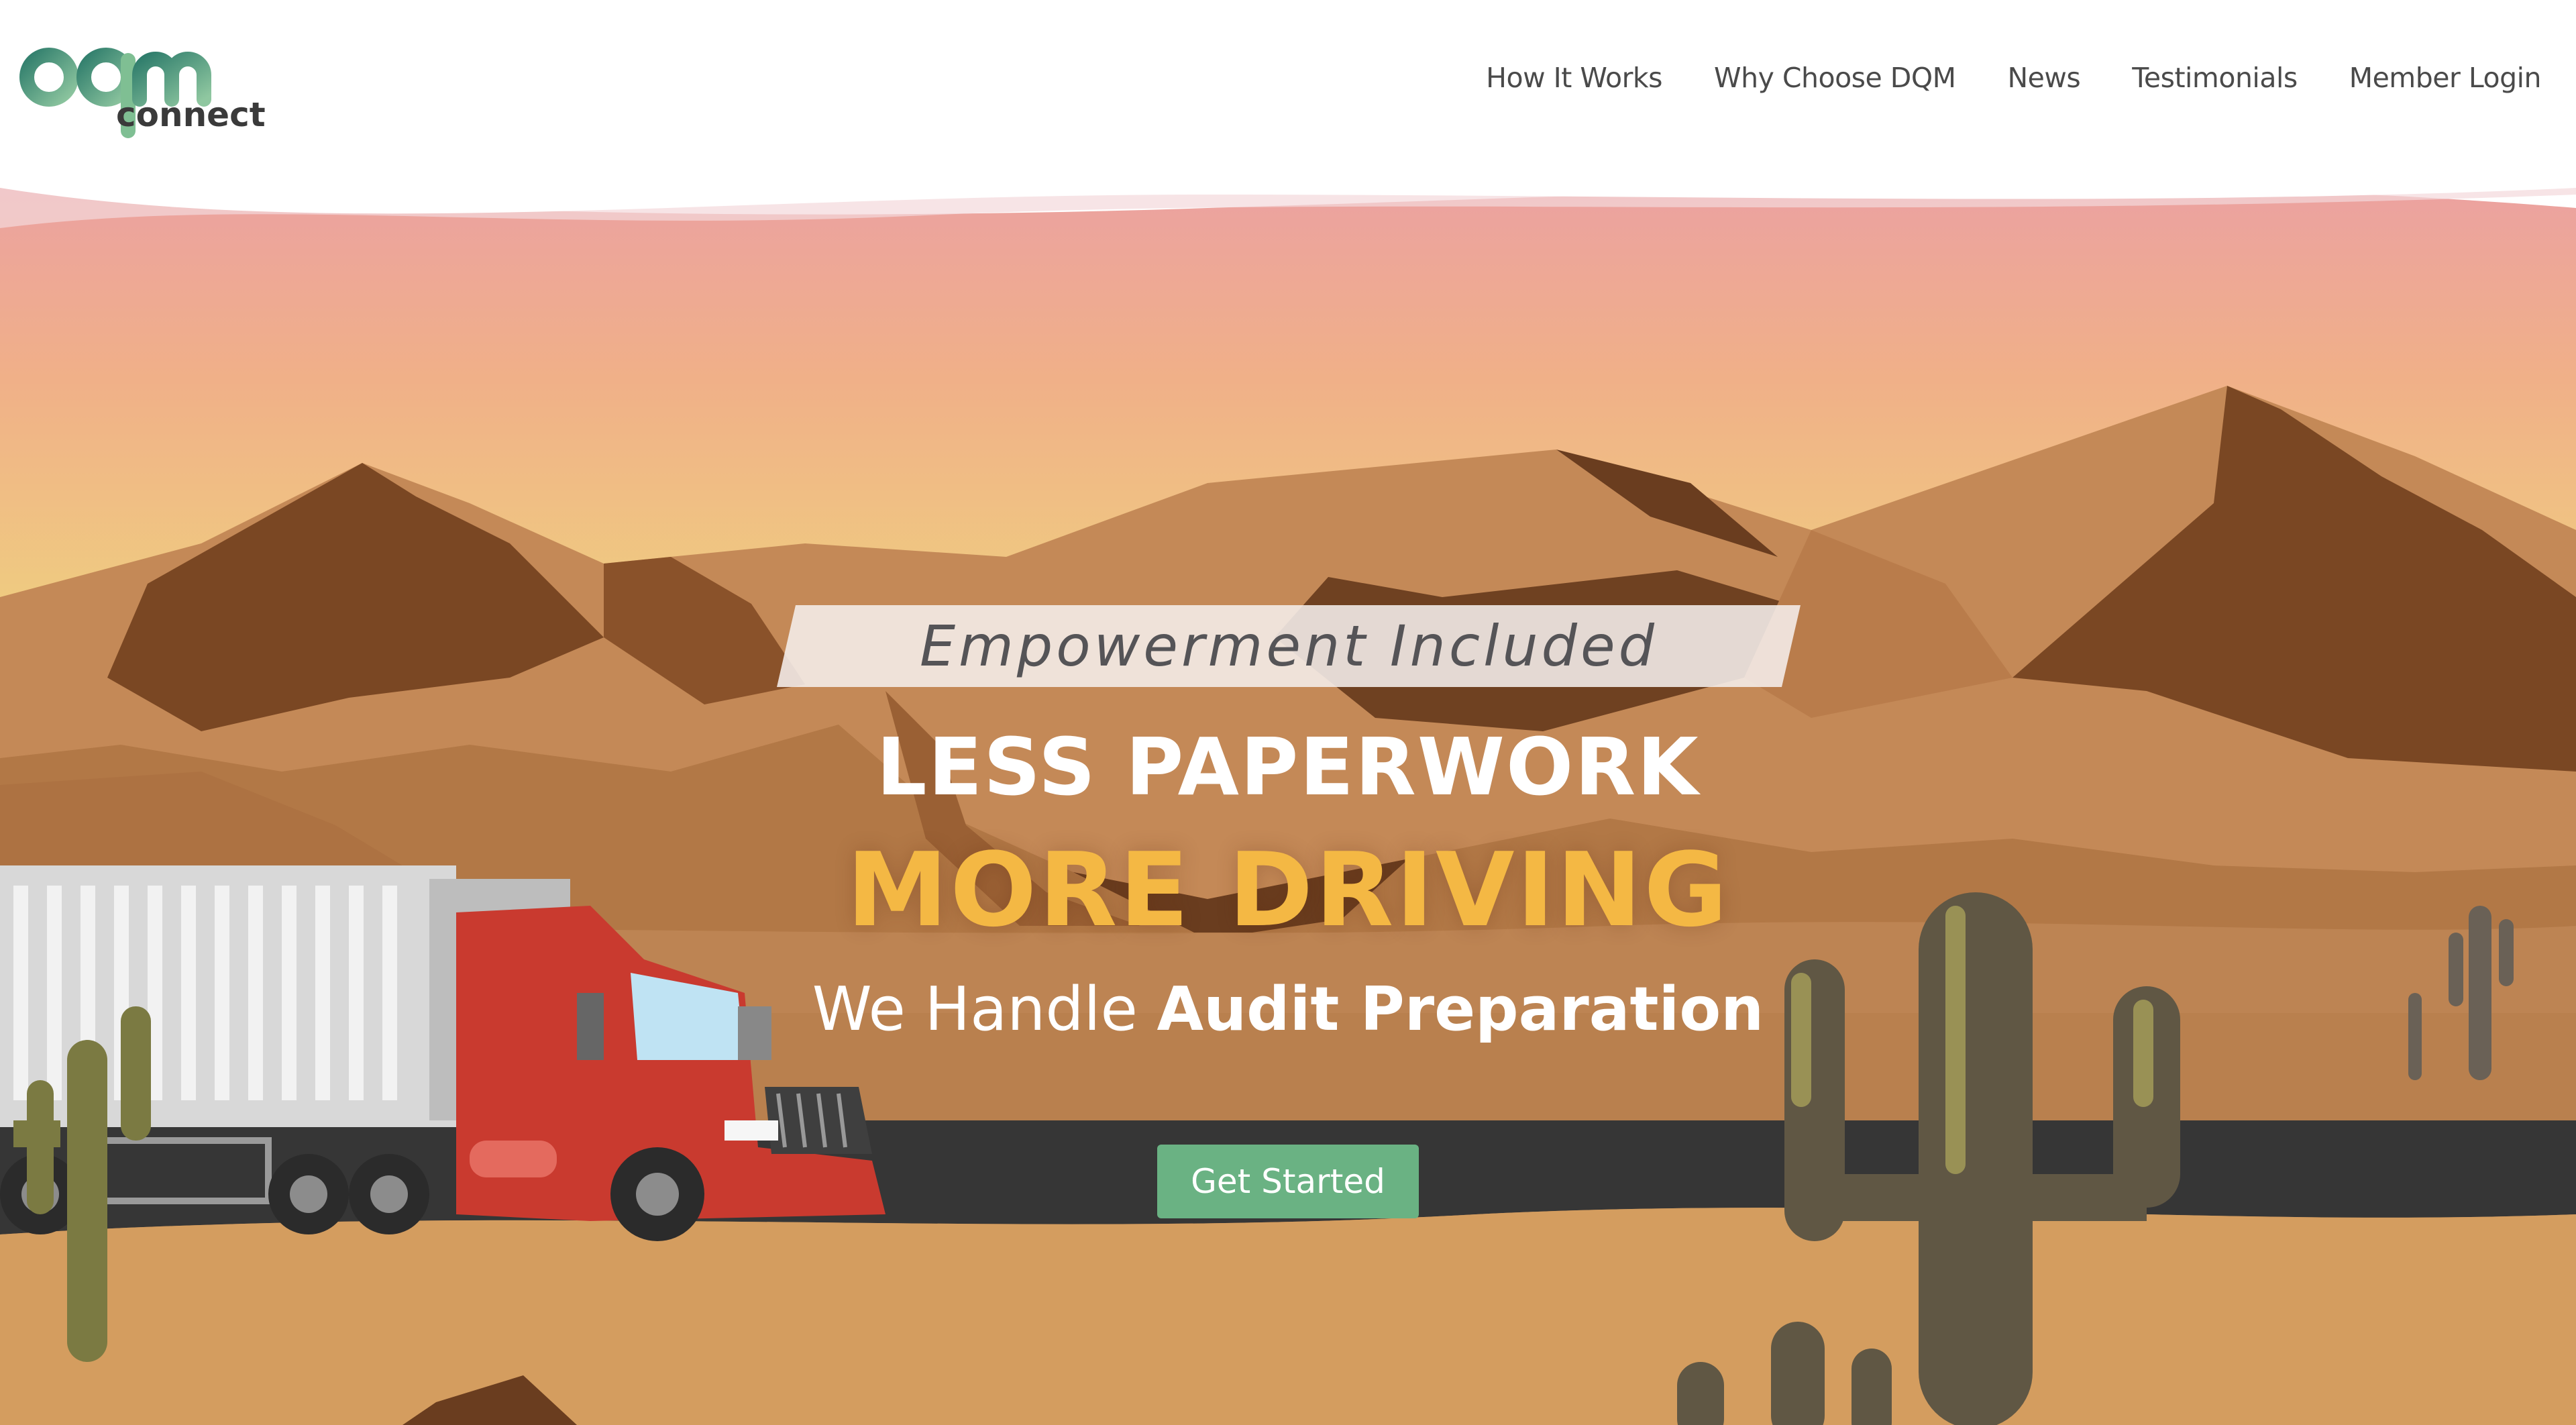  I want to click on nav-testimonials: Testimonials, so click(2215, 78).